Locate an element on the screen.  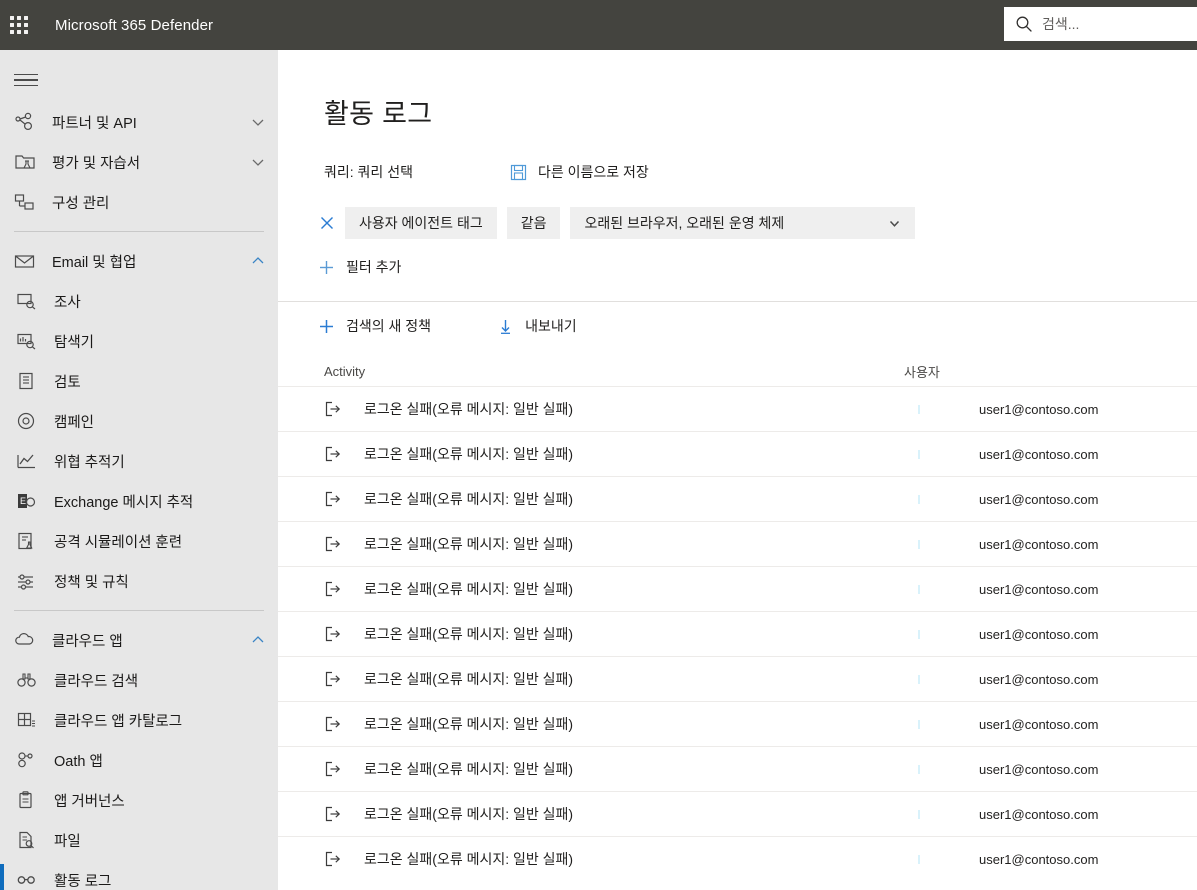
new-policy-button: 검색의 새 정책 is located at coordinates (374, 326).